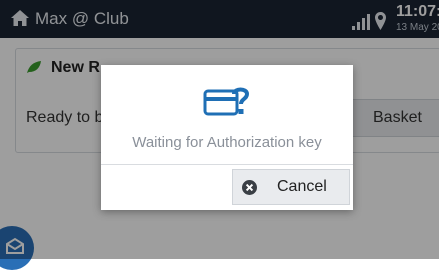 This screenshot has height=270, width=439. Describe the element at coordinates (226, 101) in the screenshot. I see `card-question-icon` at that location.